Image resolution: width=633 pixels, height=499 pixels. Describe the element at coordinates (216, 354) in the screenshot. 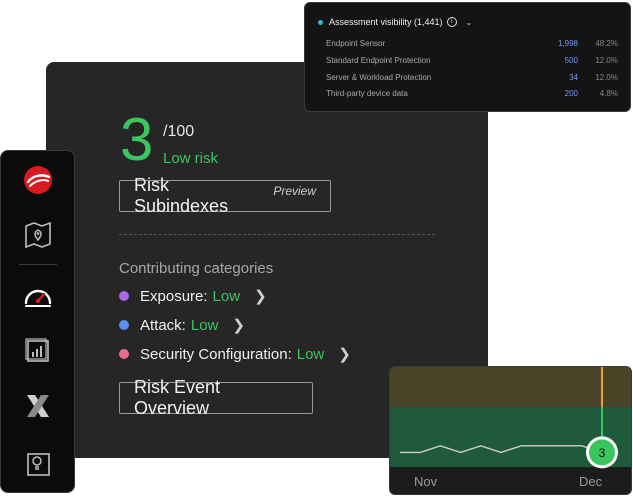

I see `category-label: Security Configuration:` at that location.